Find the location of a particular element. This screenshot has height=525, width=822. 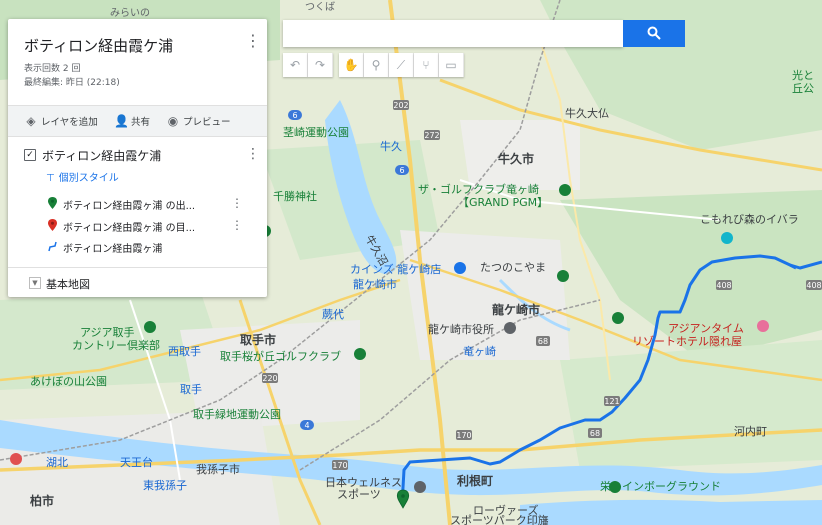

label-torideryokuchi: 取手緑地運動公園 is located at coordinates (237, 414).